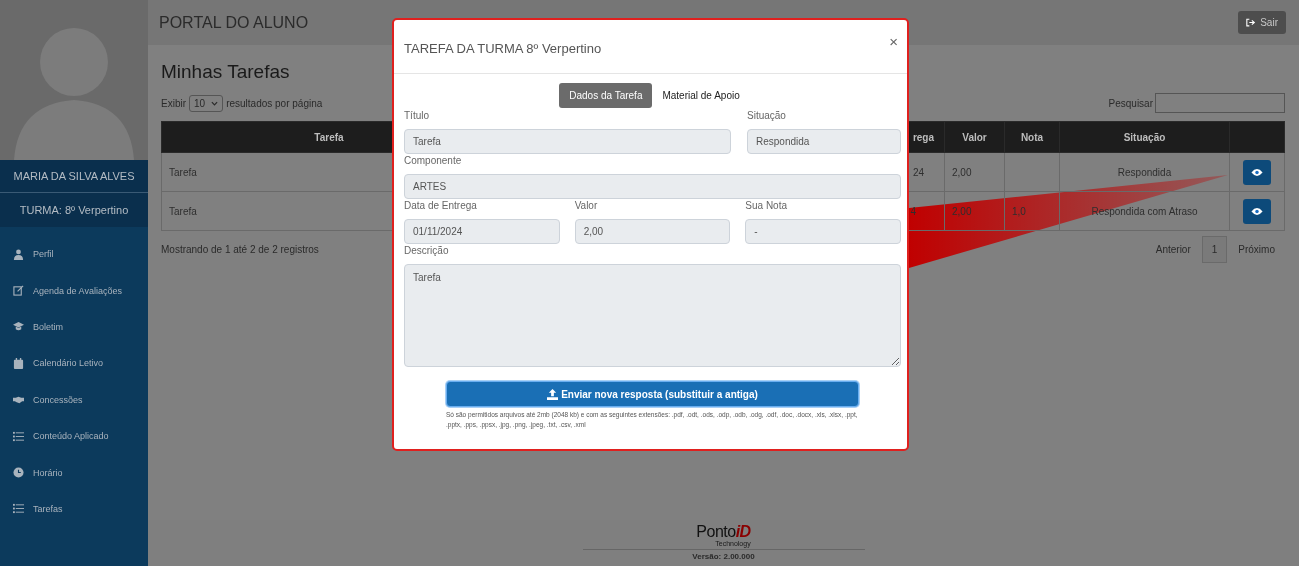  I want to click on column-header: Valor, so click(974, 137).